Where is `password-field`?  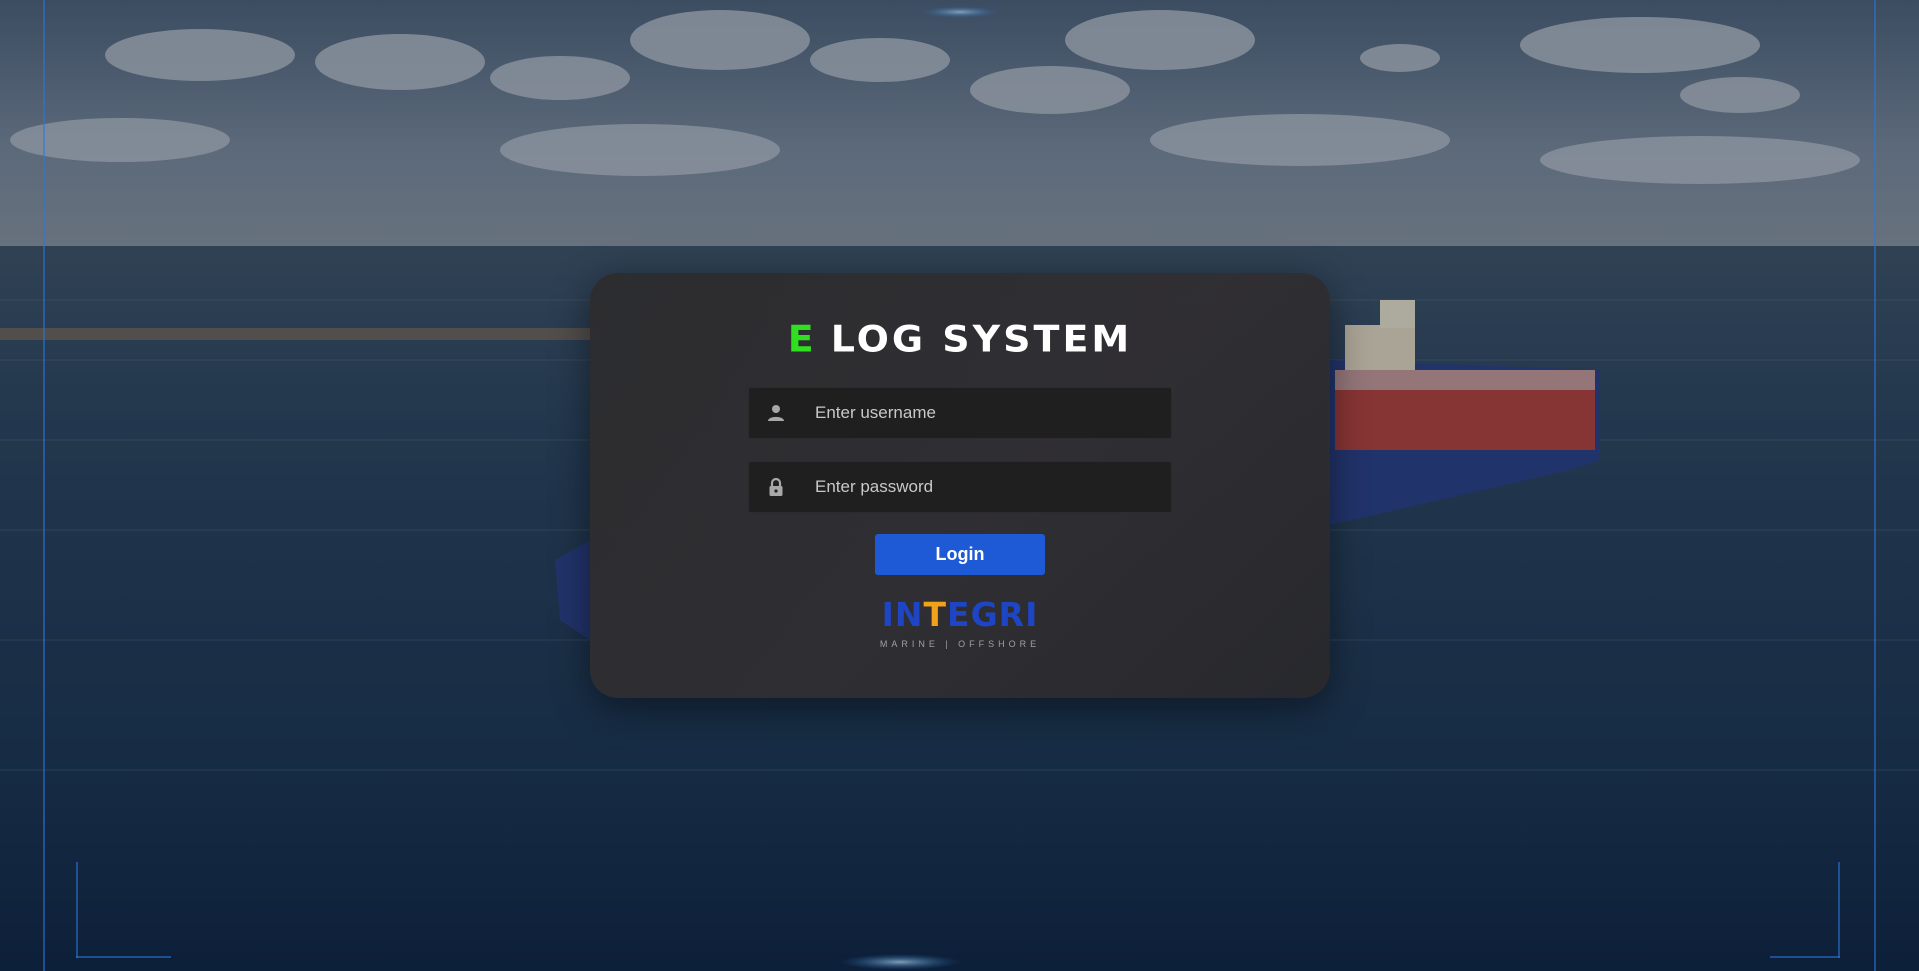 password-field is located at coordinates (960, 487).